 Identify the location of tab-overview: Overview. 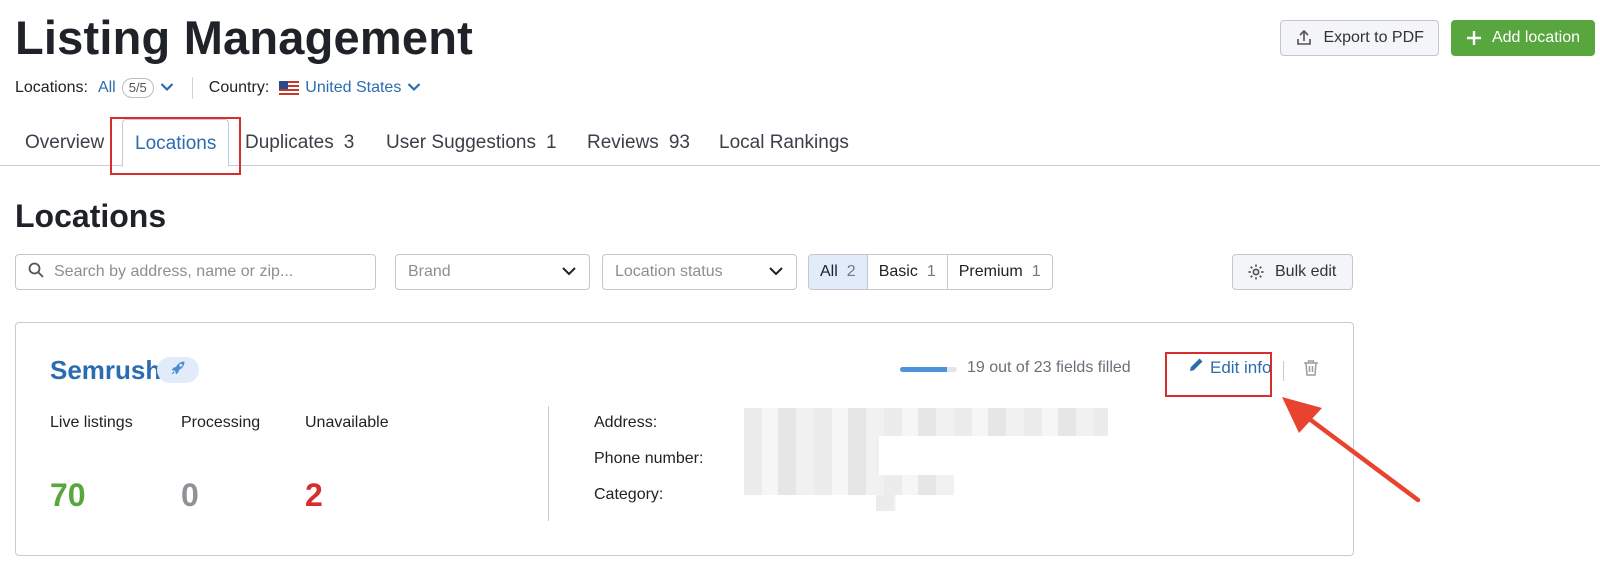
(64, 142).